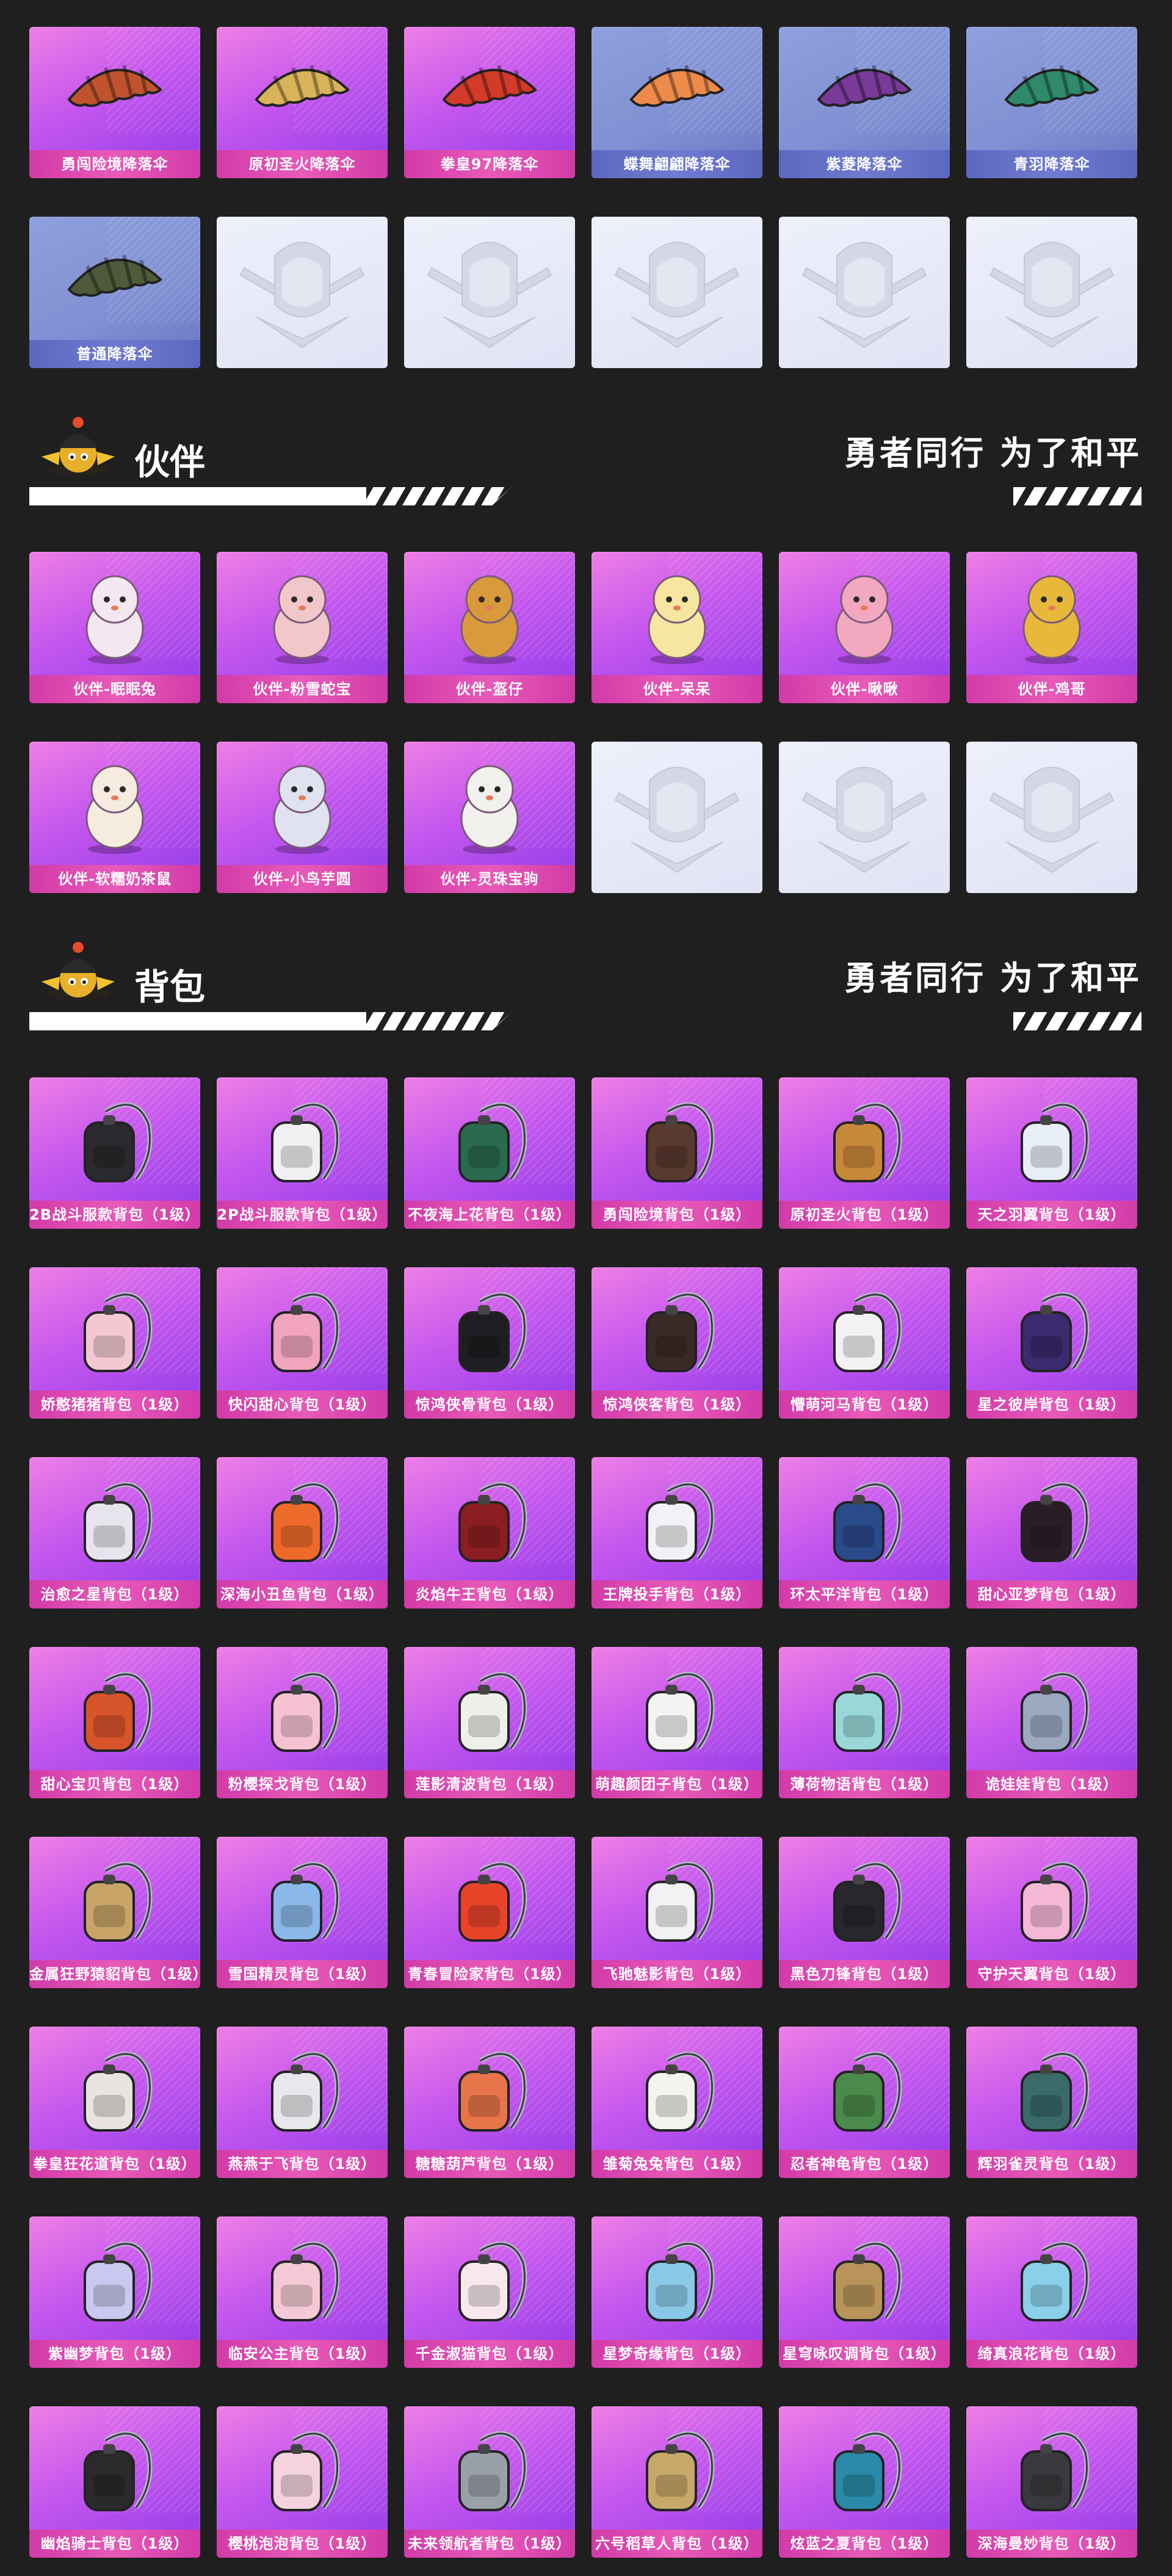 The image size is (1172, 2576). I want to click on backpack-card: 环太平洋背包（1级）, so click(865, 1532).